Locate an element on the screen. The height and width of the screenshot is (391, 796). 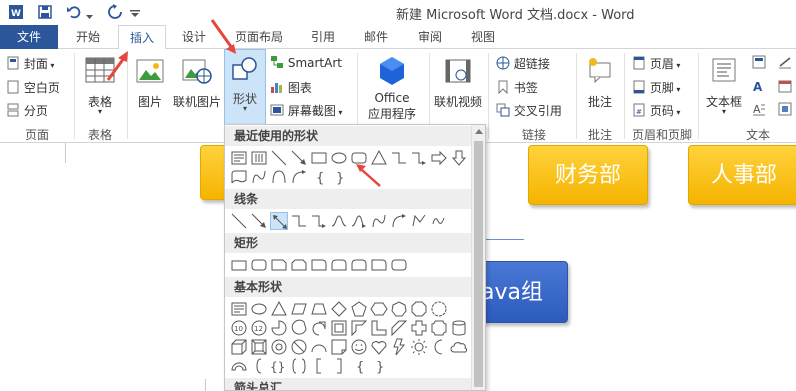
page-number-button: # 页码 ▾ is located at coordinates (656, 110).